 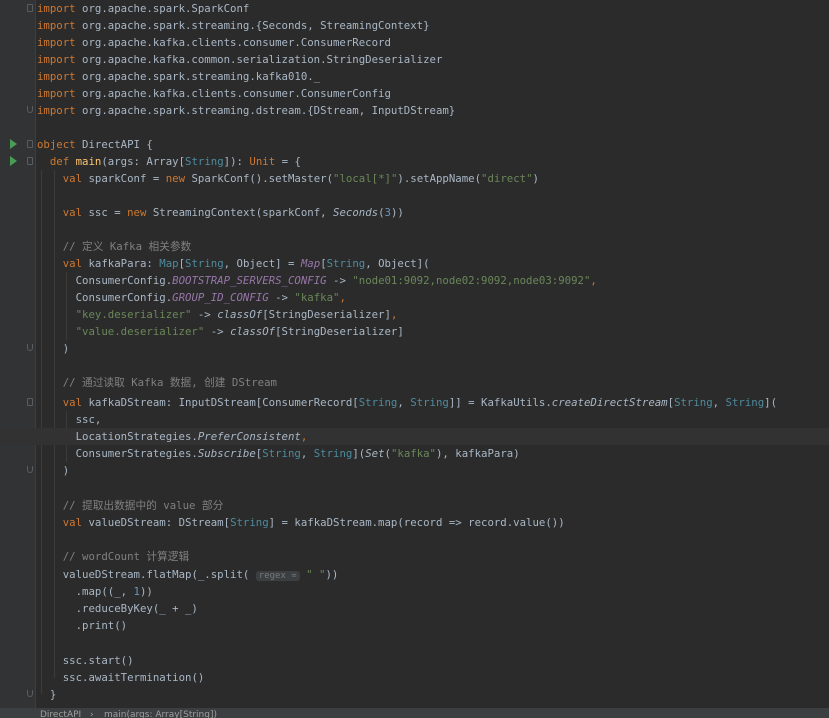 What do you see at coordinates (414, 8) in the screenshot?
I see `code-line-1: import org.apache.spark.SparkConf` at bounding box center [414, 8].